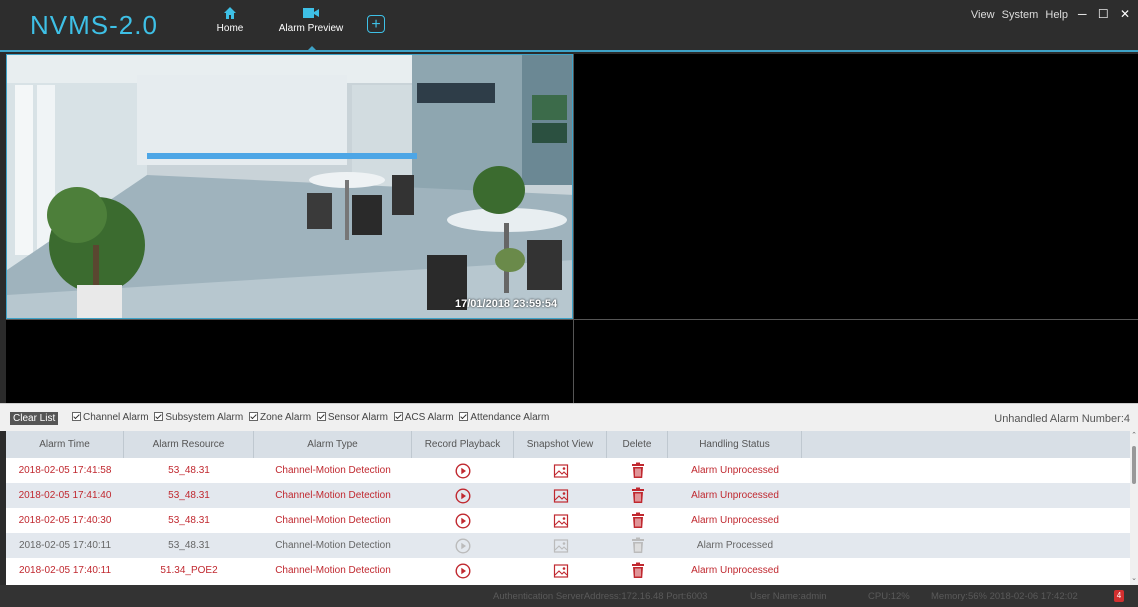  What do you see at coordinates (735, 444) in the screenshot?
I see `header-handling-status: Handling Status` at bounding box center [735, 444].